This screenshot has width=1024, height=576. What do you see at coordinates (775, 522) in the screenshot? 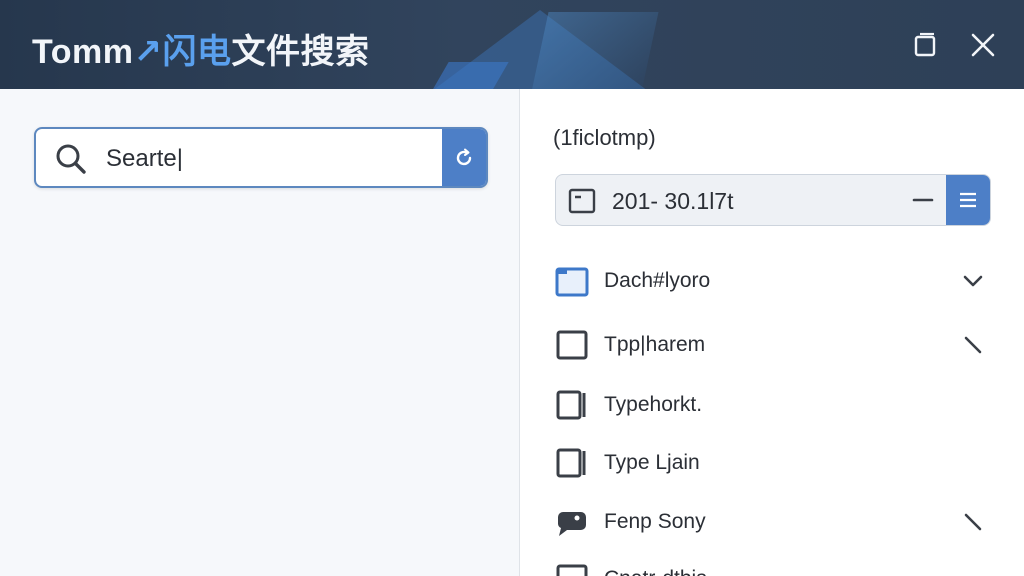
I see `filter-item: Fenp Sony` at bounding box center [775, 522].